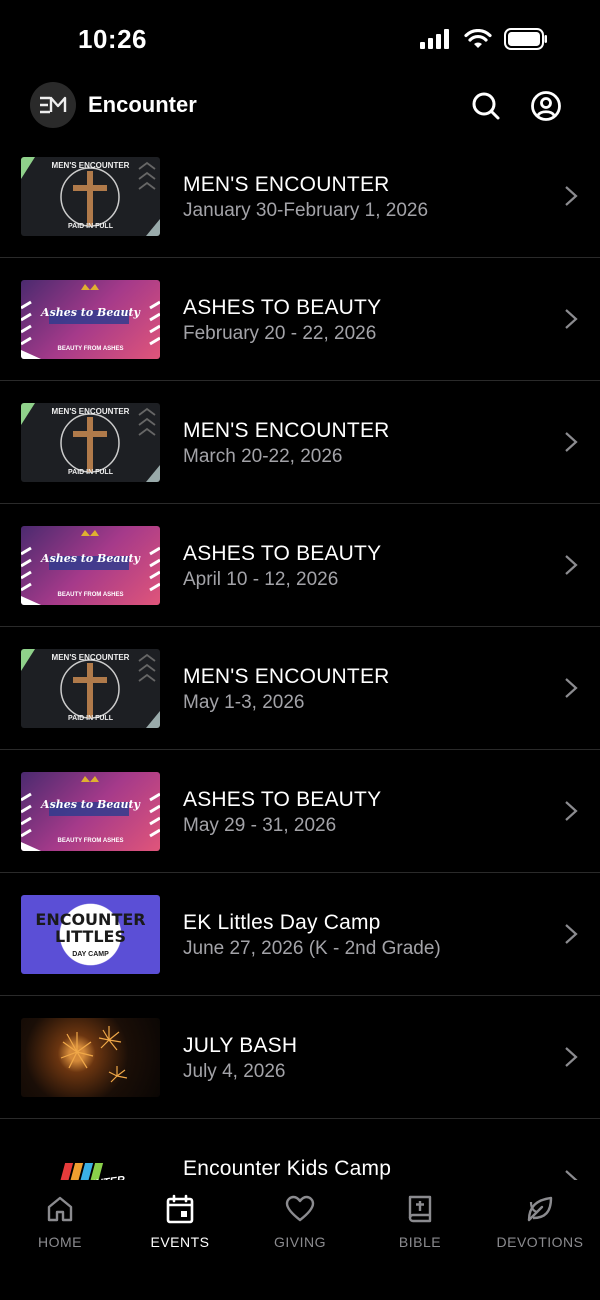 Image resolution: width=600 pixels, height=1300 pixels. Describe the element at coordinates (525, 39) in the screenshot. I see `battery-icon` at that location.